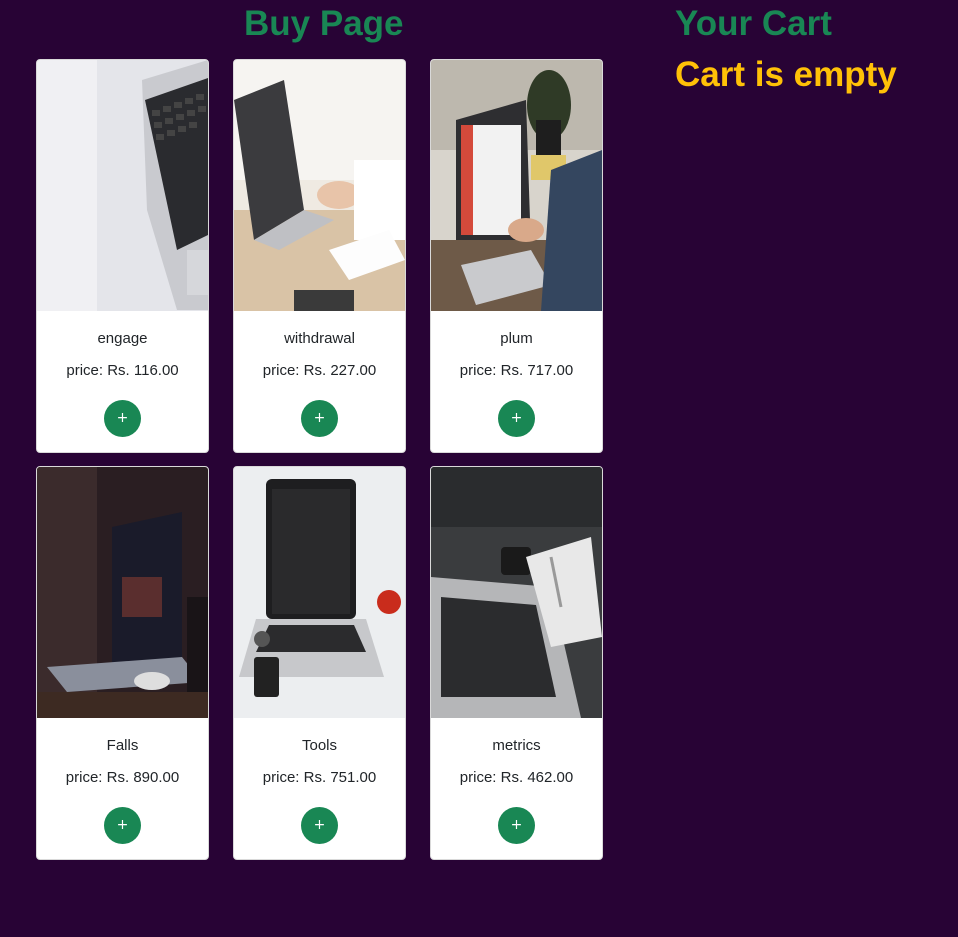  What do you see at coordinates (550, 777) in the screenshot?
I see `price-value: 462.00` at bounding box center [550, 777].